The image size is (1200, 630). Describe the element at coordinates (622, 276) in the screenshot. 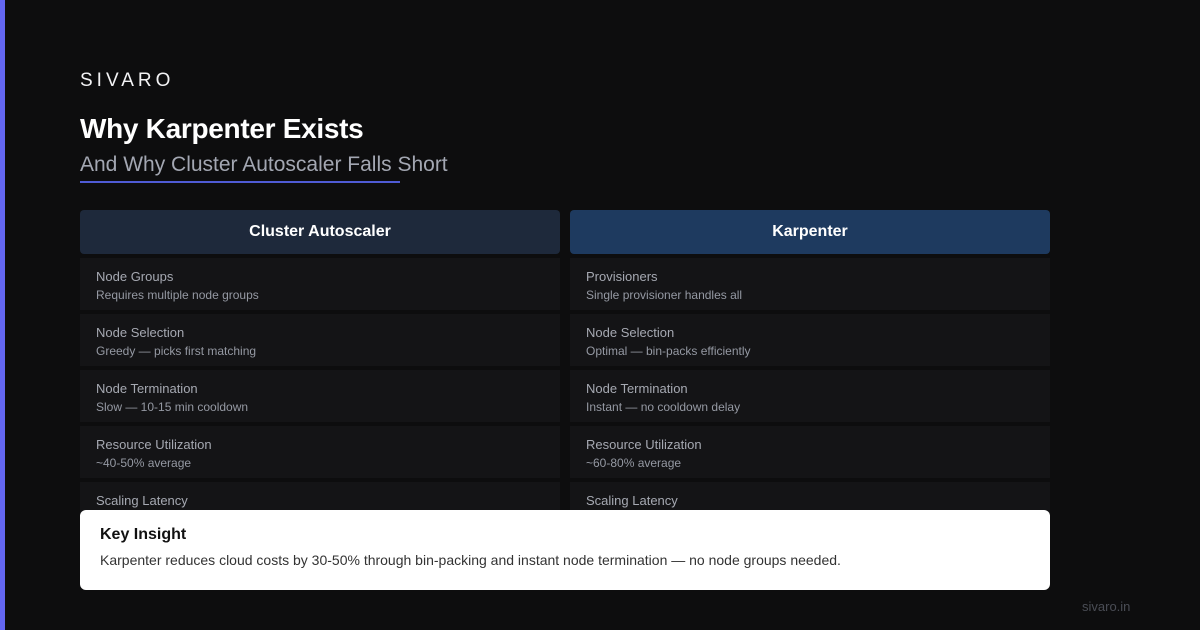

I see `row-label: Provisioners` at that location.